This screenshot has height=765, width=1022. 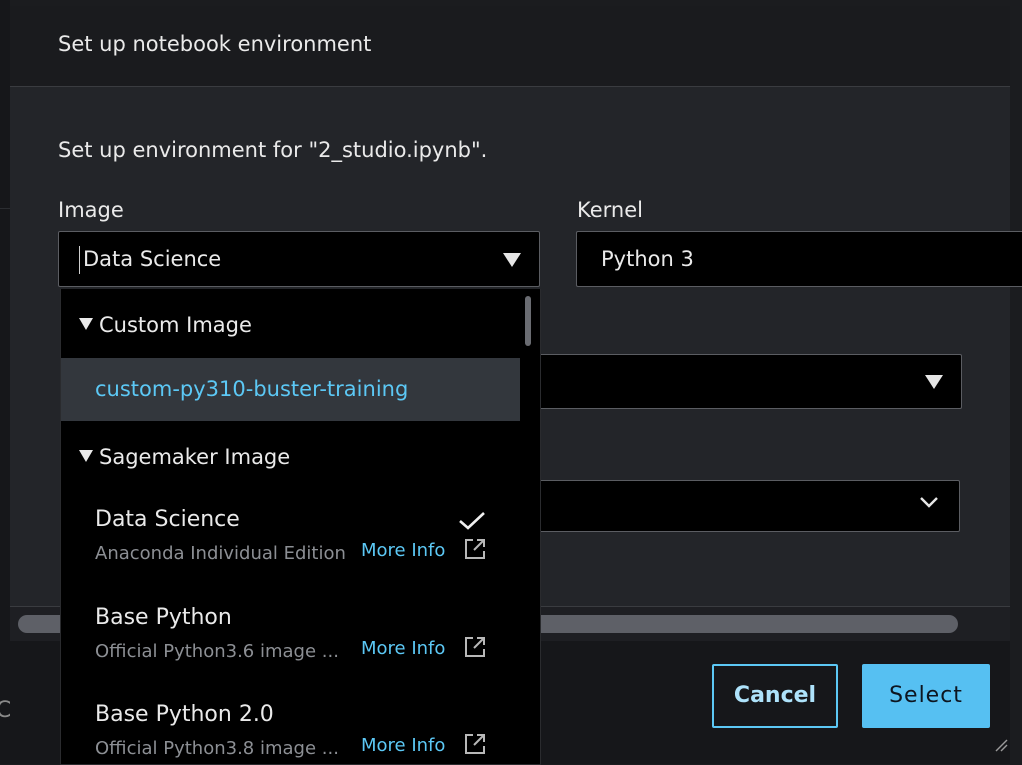 What do you see at coordinates (79, 260) in the screenshot?
I see `text-cursor` at bounding box center [79, 260].